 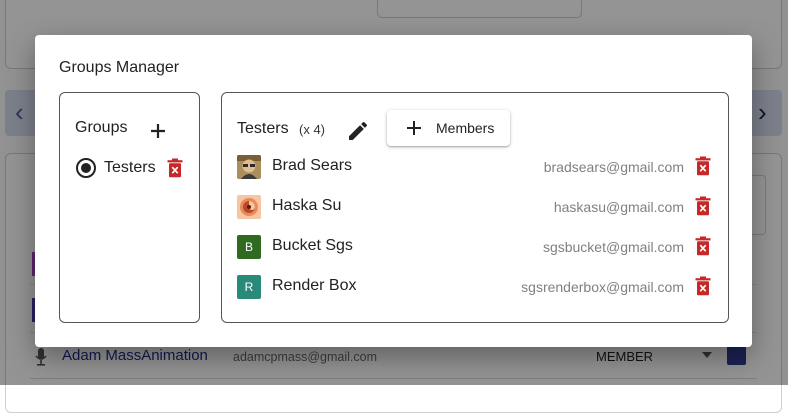 What do you see at coordinates (101, 127) in the screenshot?
I see `groups-heading: Groups` at bounding box center [101, 127].